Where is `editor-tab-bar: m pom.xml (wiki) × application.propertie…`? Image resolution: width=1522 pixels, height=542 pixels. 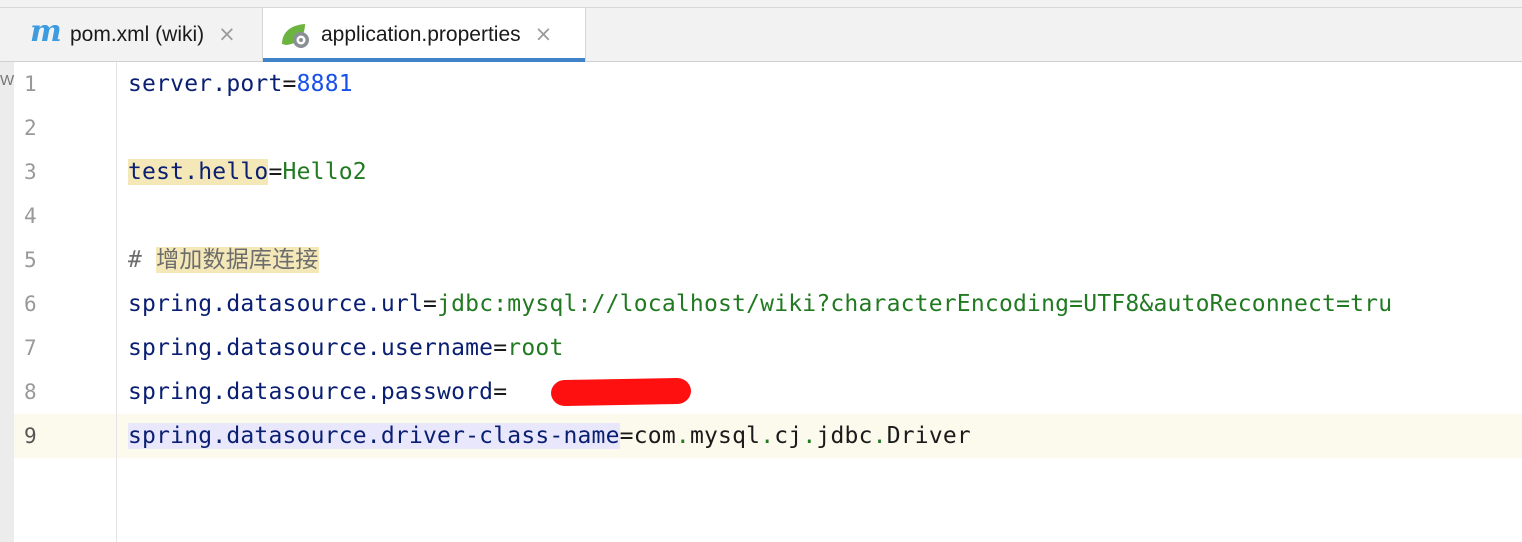 editor-tab-bar: m pom.xml (wiki) × application.propertie… is located at coordinates (761, 35).